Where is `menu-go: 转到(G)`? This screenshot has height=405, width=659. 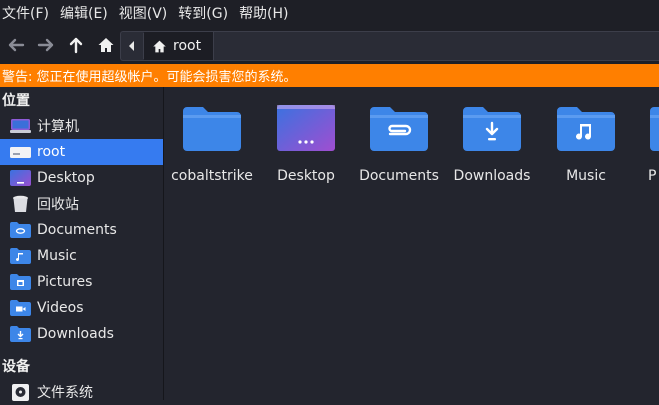
menu-go: 转到(G) is located at coordinates (206, 13).